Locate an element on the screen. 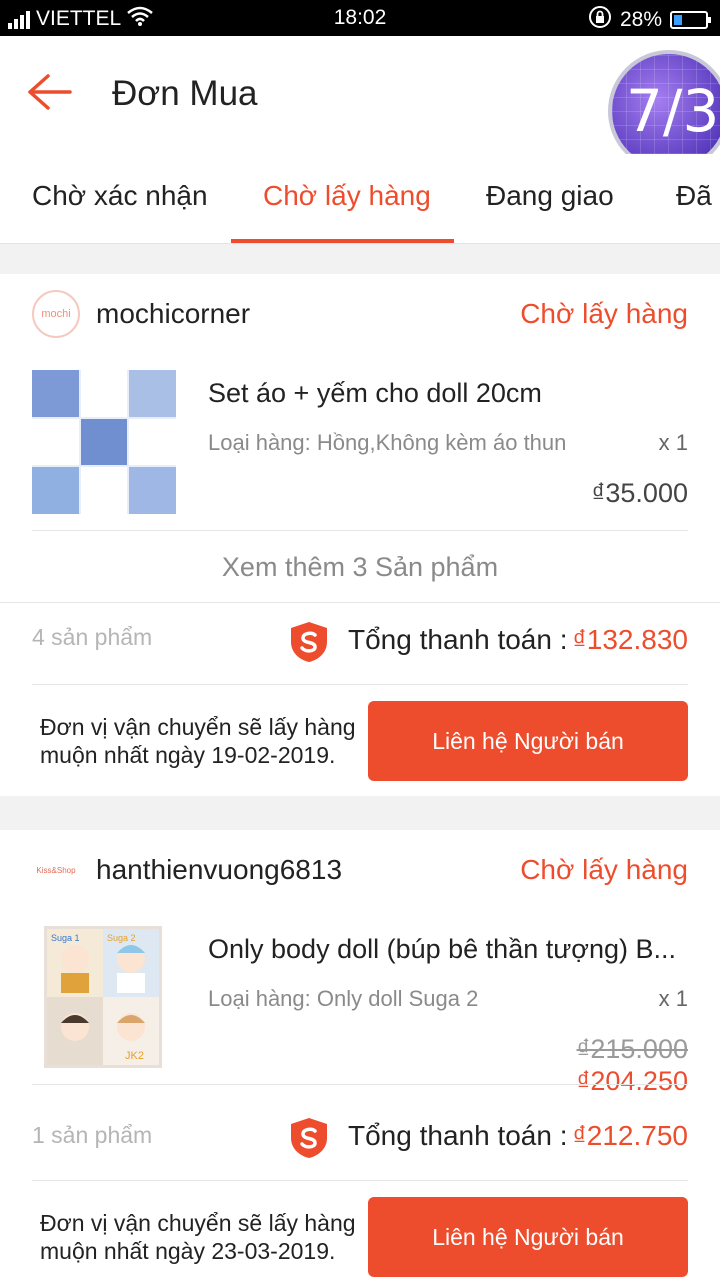 The width and height of the screenshot is (720, 1280). product-variant: Loại hàng: Hồng,Không kèm áo thun is located at coordinates (387, 442).